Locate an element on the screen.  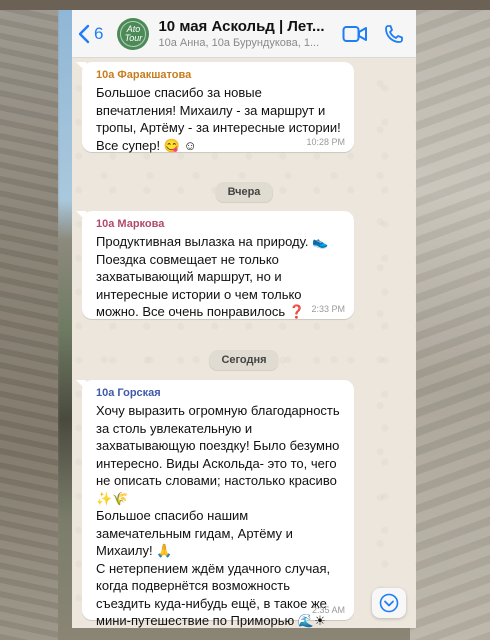
date-separator-today: Сегодня is located at coordinates (244, 360).